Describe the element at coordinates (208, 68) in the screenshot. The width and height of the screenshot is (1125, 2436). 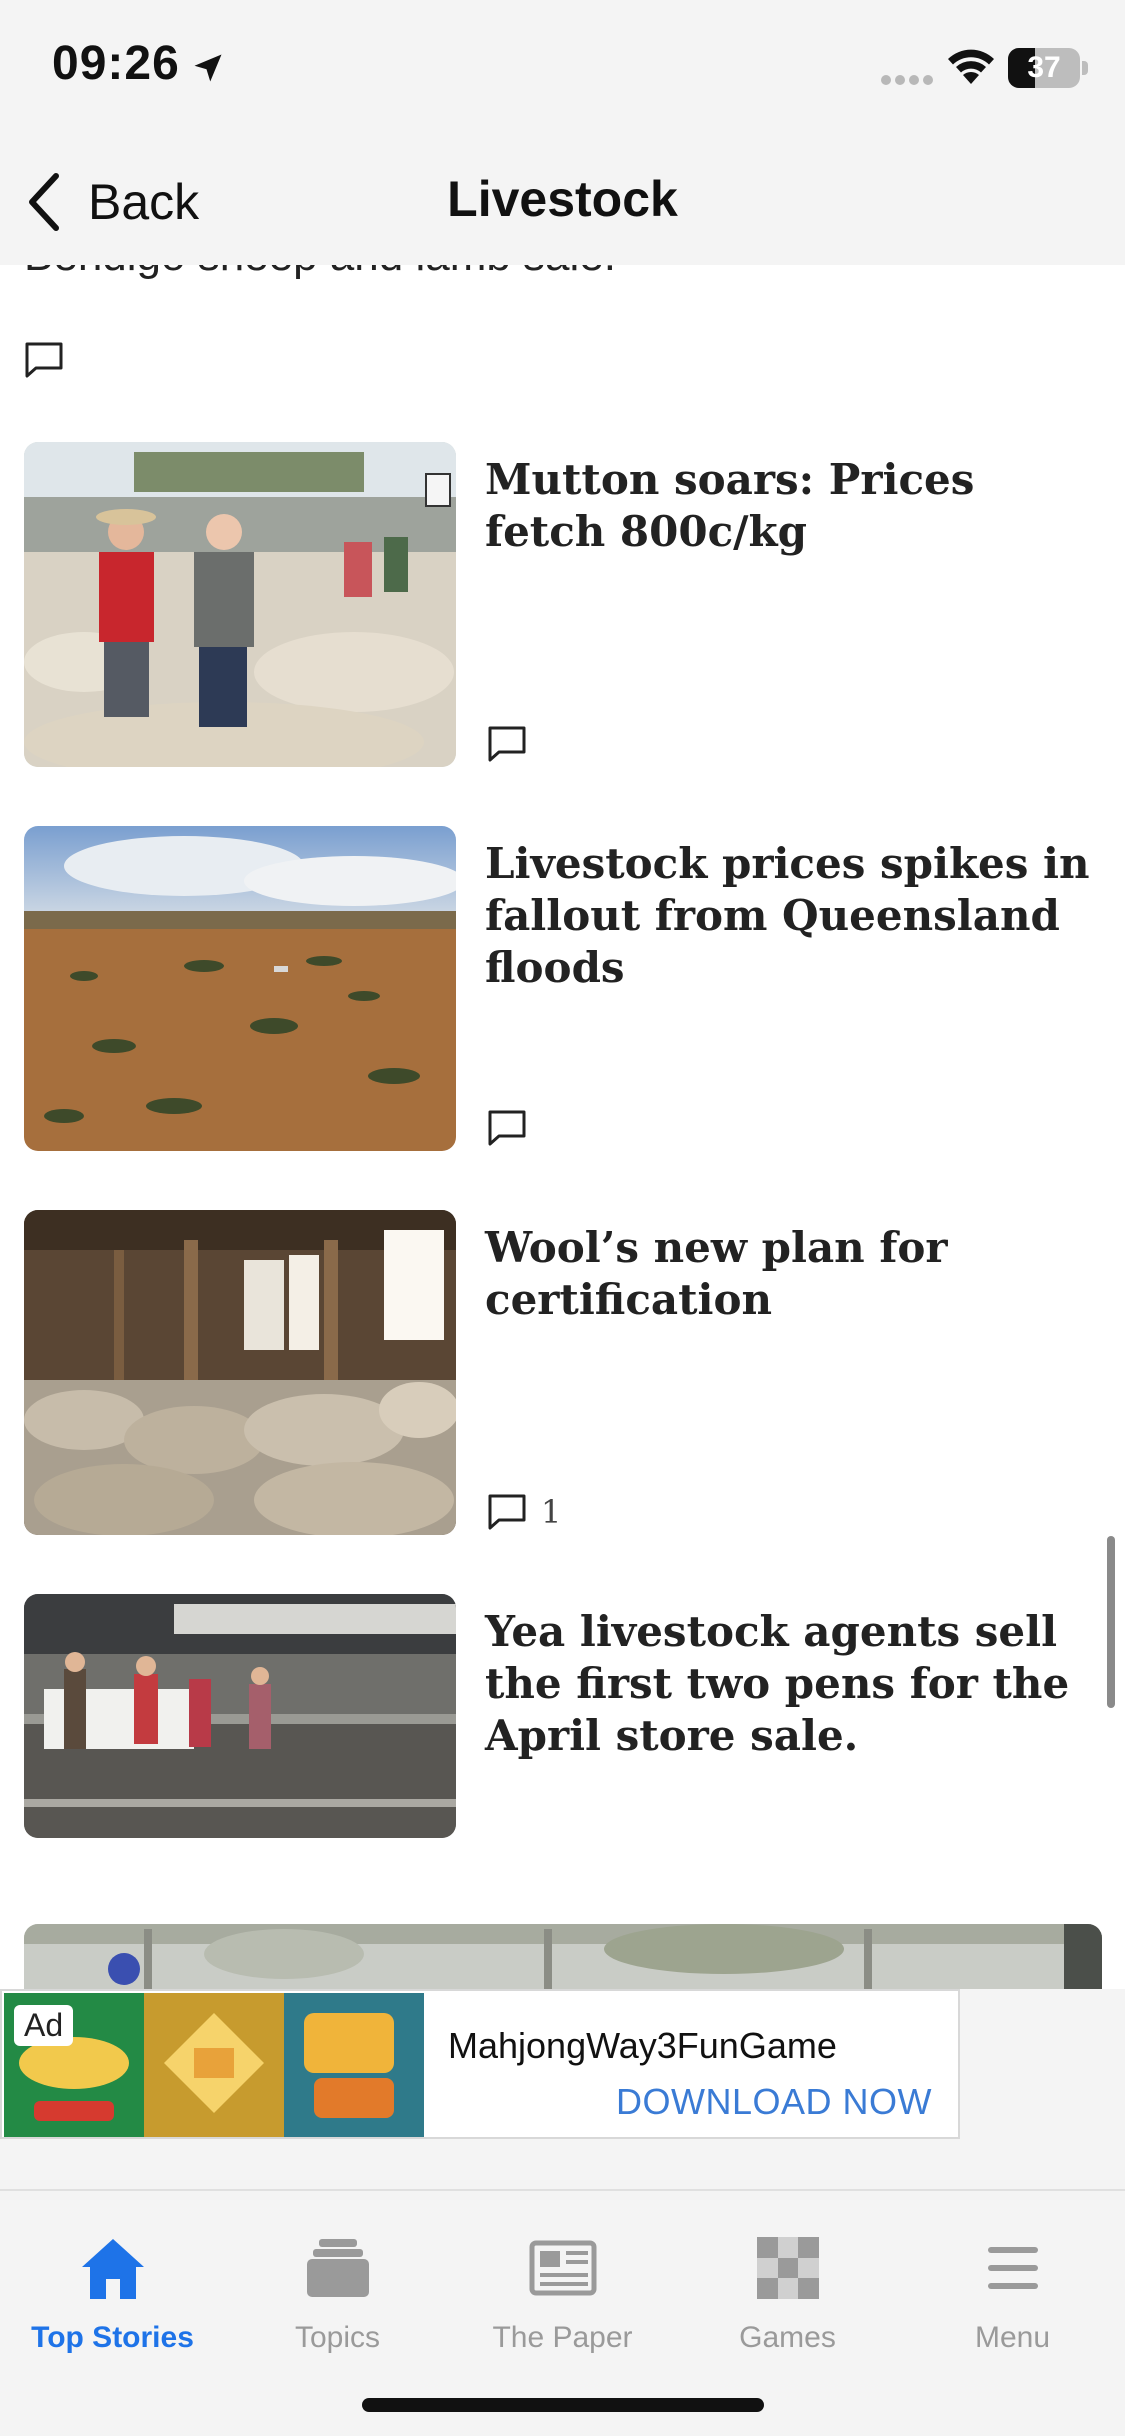
I see `location-arrow-icon` at that location.